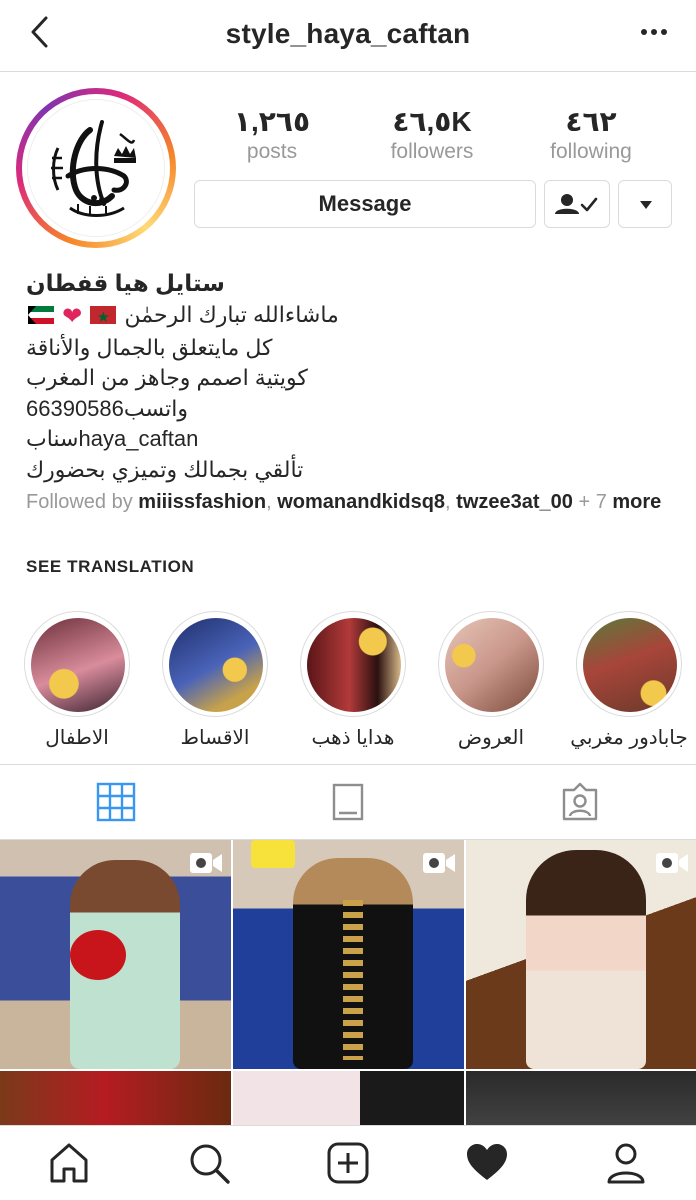 This screenshot has height=1200, width=696. What do you see at coordinates (351, 317) in the screenshot?
I see `bio-line-blessing: ❤ ماشاءالله تبارك الرحمٰن` at bounding box center [351, 317].